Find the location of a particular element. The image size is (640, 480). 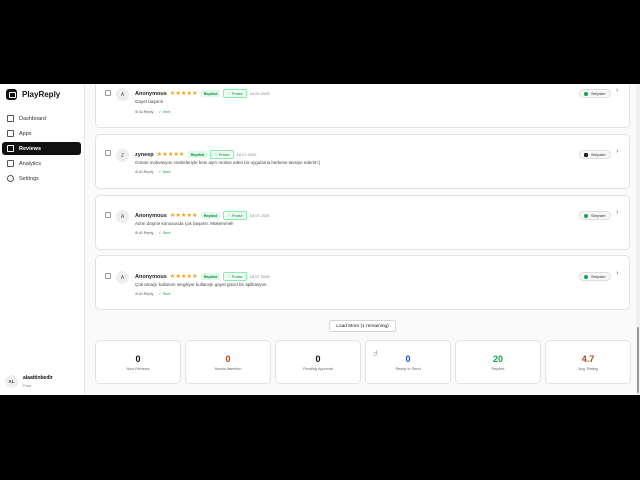

stat-label: Avg. Rating is located at coordinates (588, 369).